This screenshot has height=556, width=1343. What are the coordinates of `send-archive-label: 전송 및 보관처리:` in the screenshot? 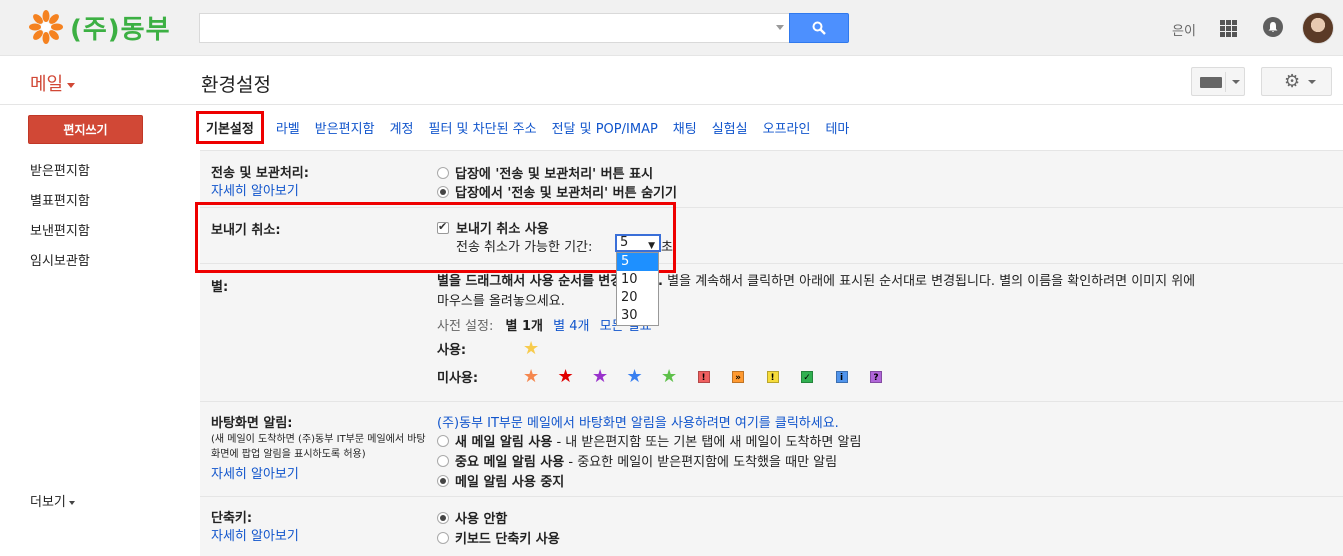 It's located at (260, 173).